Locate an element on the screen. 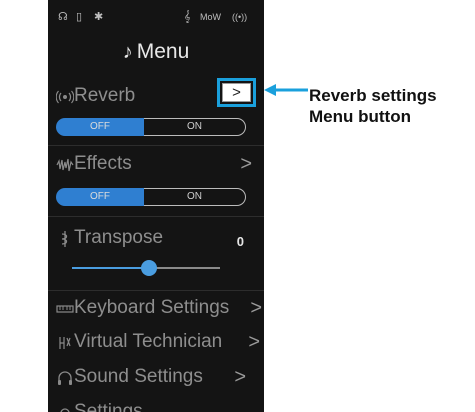 Image resolution: width=475 pixels, height=412 pixels. callout-line-2: Menu button is located at coordinates (360, 116).